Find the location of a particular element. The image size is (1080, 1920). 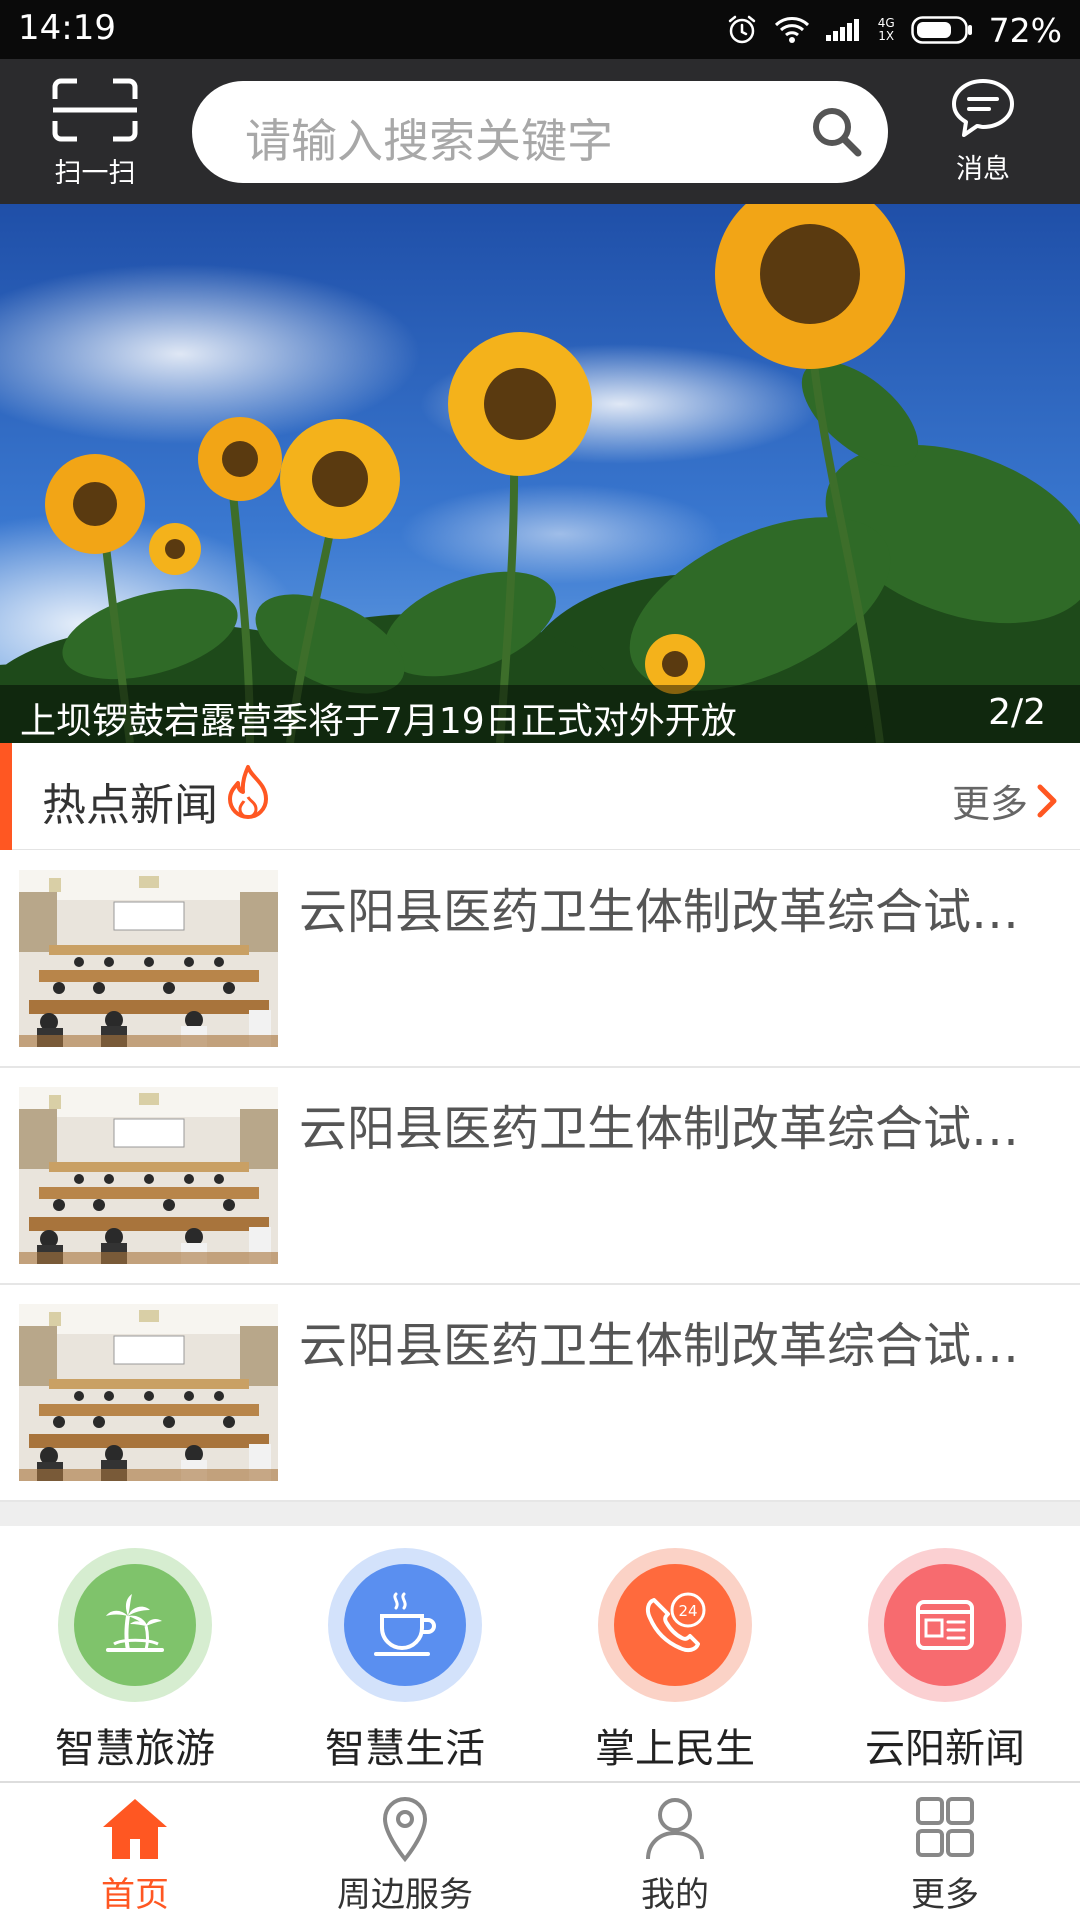

tab-mine: 我的 is located at coordinates (675, 1855).